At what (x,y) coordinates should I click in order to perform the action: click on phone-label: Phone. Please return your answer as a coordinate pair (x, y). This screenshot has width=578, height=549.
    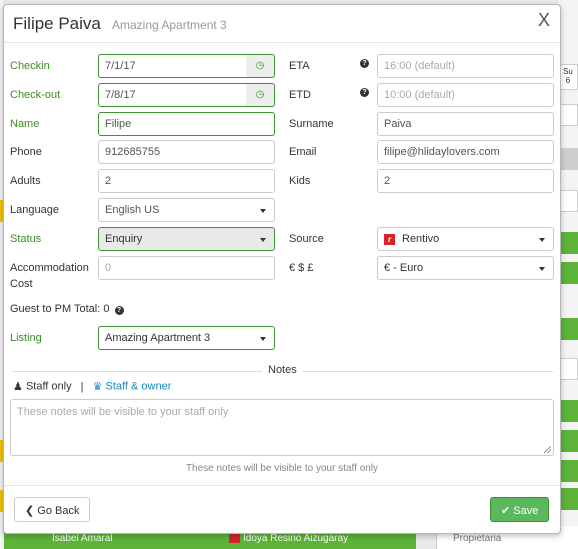
    Looking at the image, I should click on (26, 152).